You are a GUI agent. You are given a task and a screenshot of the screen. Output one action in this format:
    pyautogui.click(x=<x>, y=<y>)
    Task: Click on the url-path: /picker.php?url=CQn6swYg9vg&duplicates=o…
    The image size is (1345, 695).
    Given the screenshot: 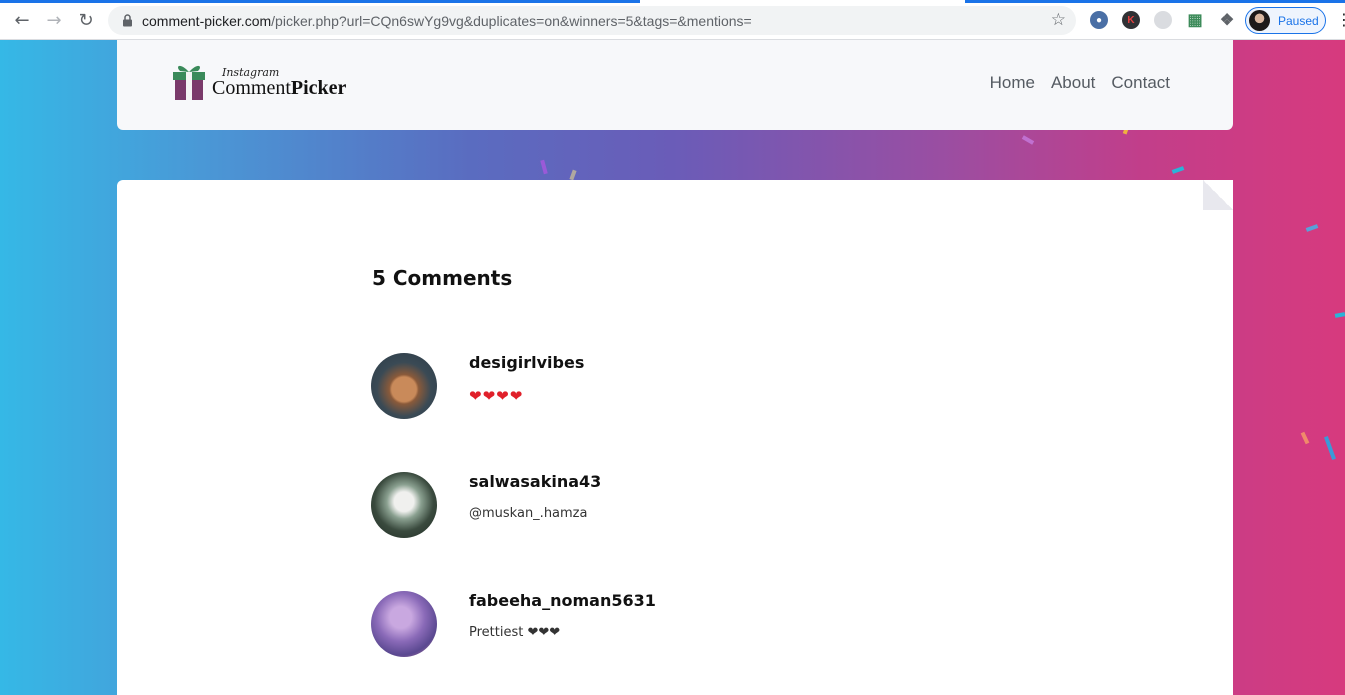 What is the action you would take?
    pyautogui.click(x=511, y=20)
    